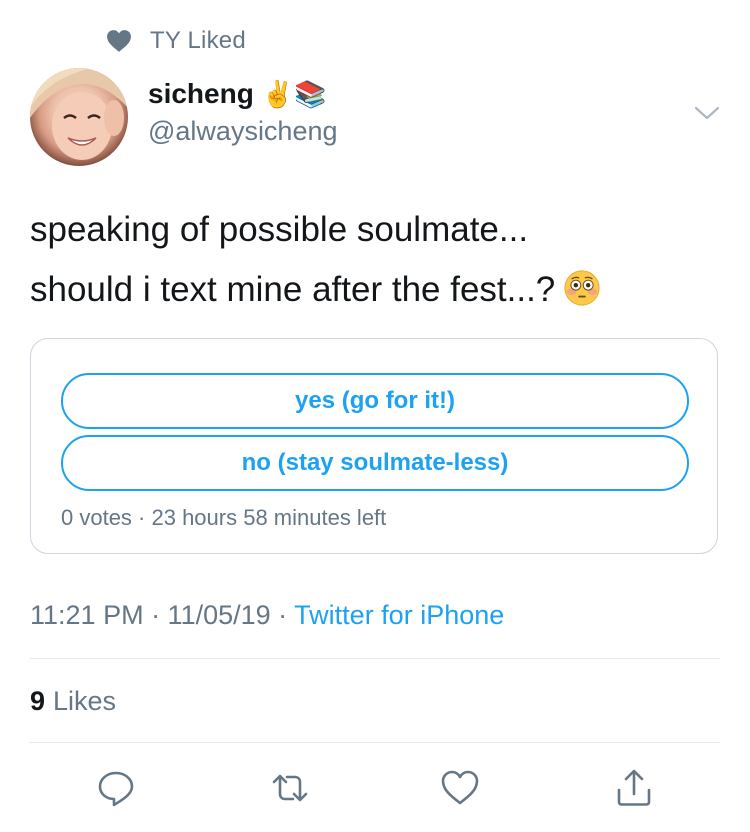 The image size is (750, 832). I want to click on likes-label: Likes, so click(84, 701).